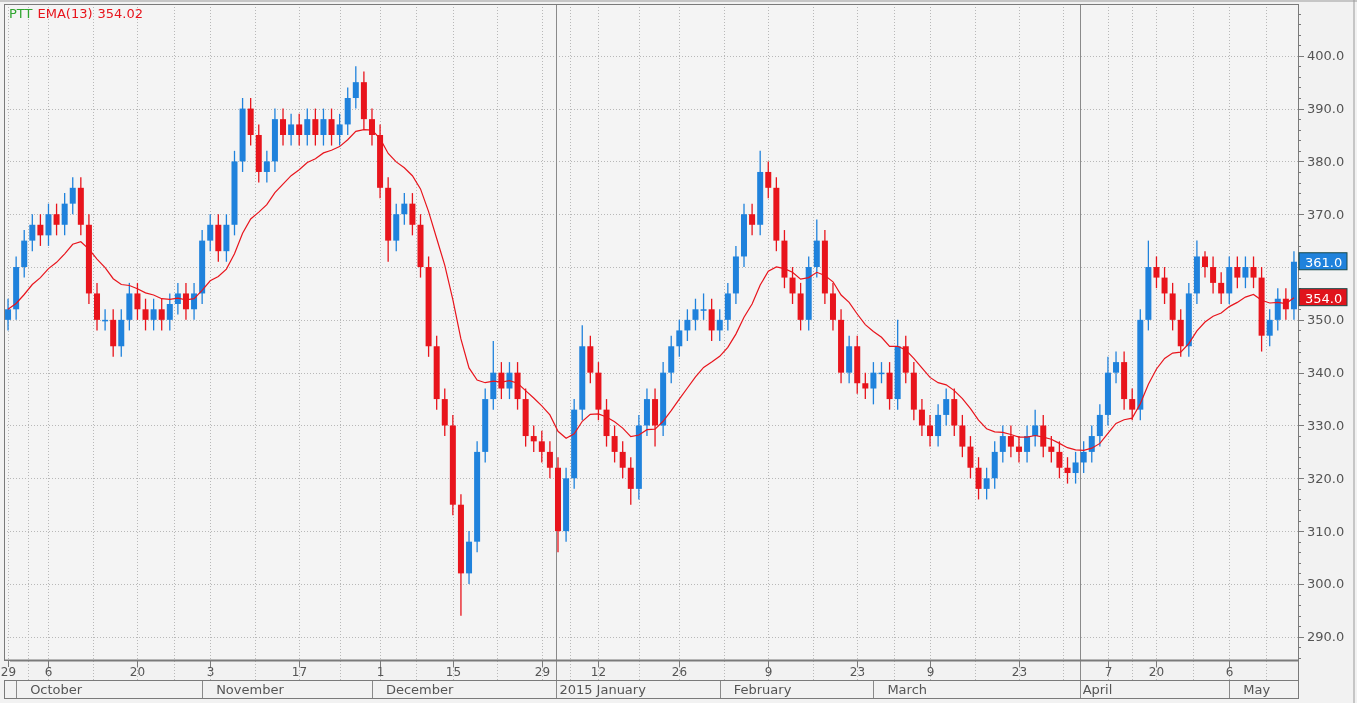  I want to click on x-axis-label: 12, so click(598, 672).